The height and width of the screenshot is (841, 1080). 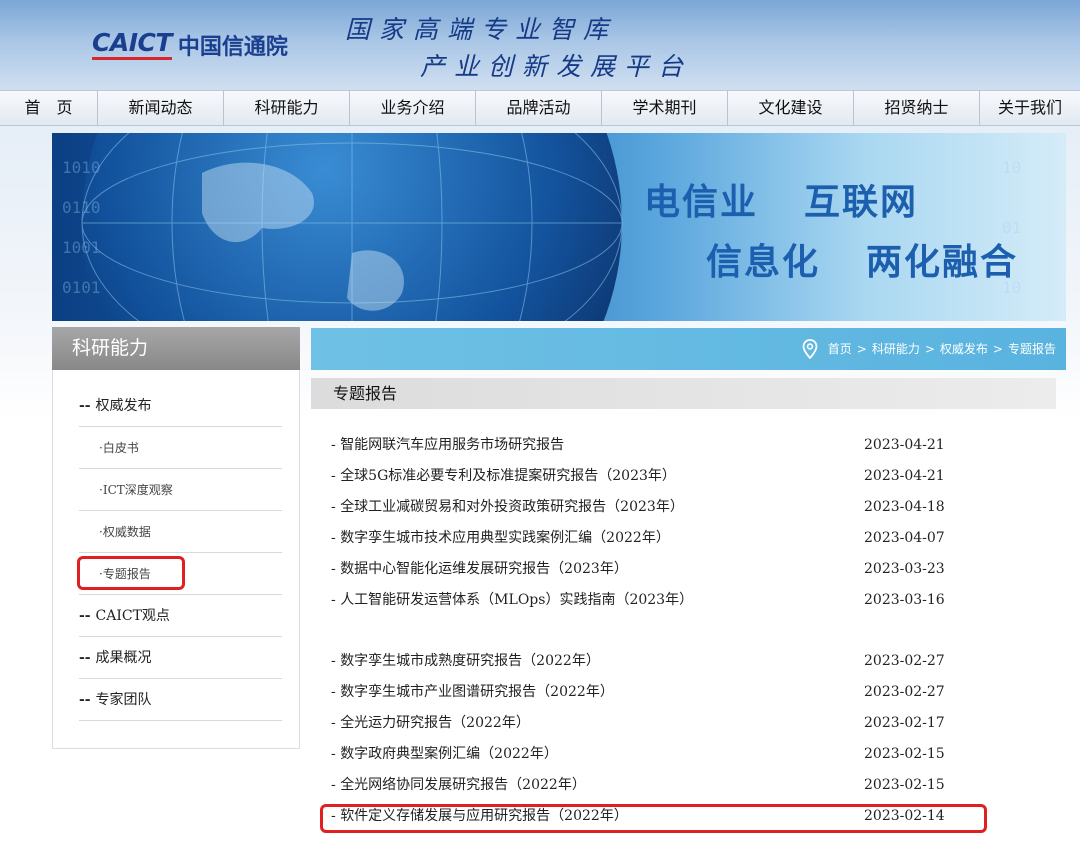 I want to click on svg-text: 1010, so click(x=81, y=167).